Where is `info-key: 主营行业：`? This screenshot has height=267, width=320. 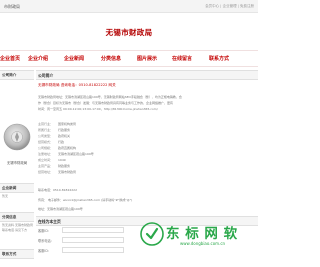 info-key: 主营行业： is located at coordinates (46, 124).